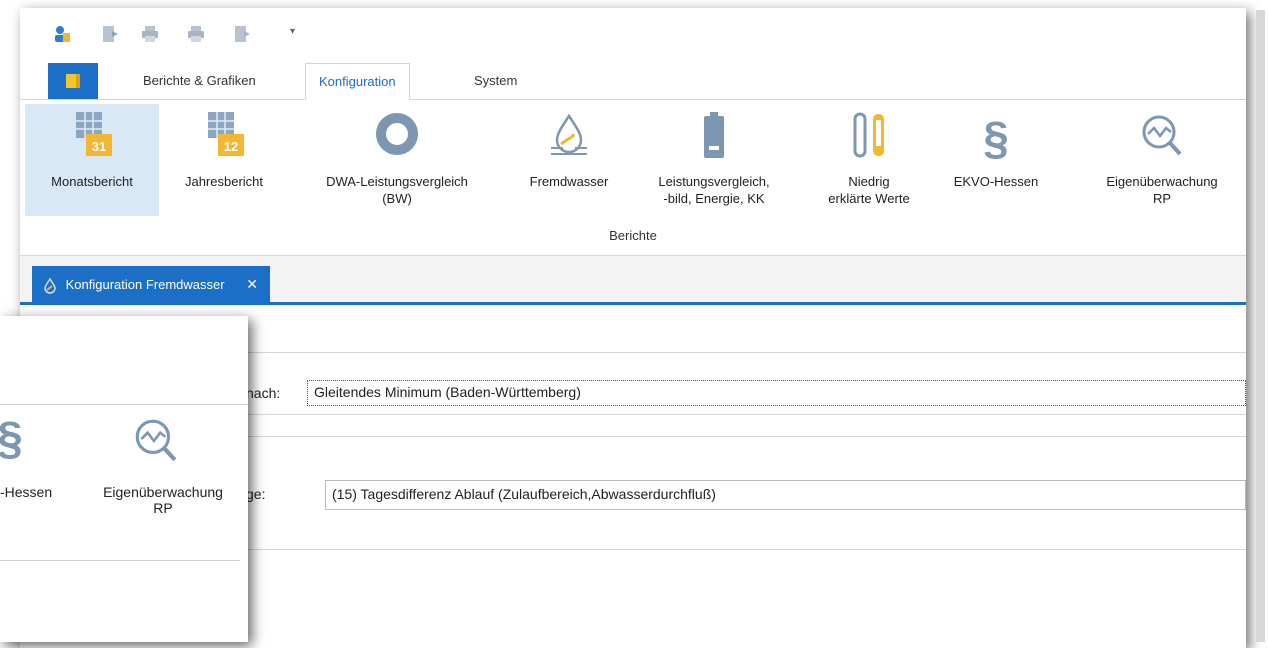 The width and height of the screenshot is (1268, 648). What do you see at coordinates (996, 181) in the screenshot?
I see `ekvo-hessen-label: EKVO-Hessen` at bounding box center [996, 181].